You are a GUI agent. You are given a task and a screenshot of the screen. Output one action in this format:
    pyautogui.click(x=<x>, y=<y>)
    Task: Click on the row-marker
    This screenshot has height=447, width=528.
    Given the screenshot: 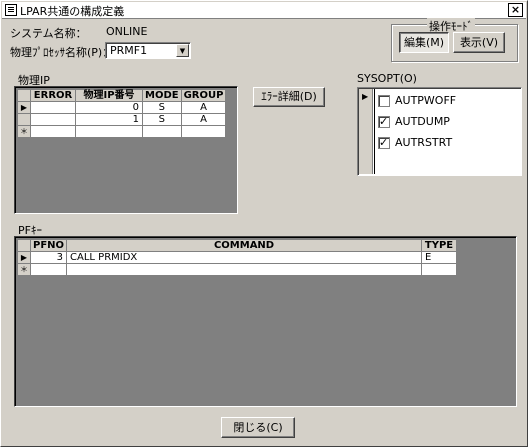 What is the action you would take?
    pyautogui.click(x=24, y=119)
    